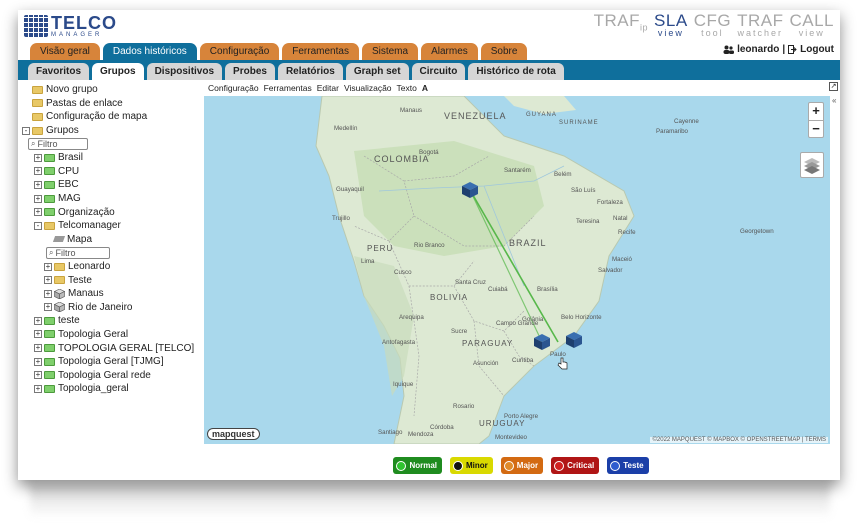 Image resolution: width=858 pixels, height=531 pixels. Describe the element at coordinates (110, 90) in the screenshot. I see `tree-item-novo-grupo: Novo grupo` at that location.